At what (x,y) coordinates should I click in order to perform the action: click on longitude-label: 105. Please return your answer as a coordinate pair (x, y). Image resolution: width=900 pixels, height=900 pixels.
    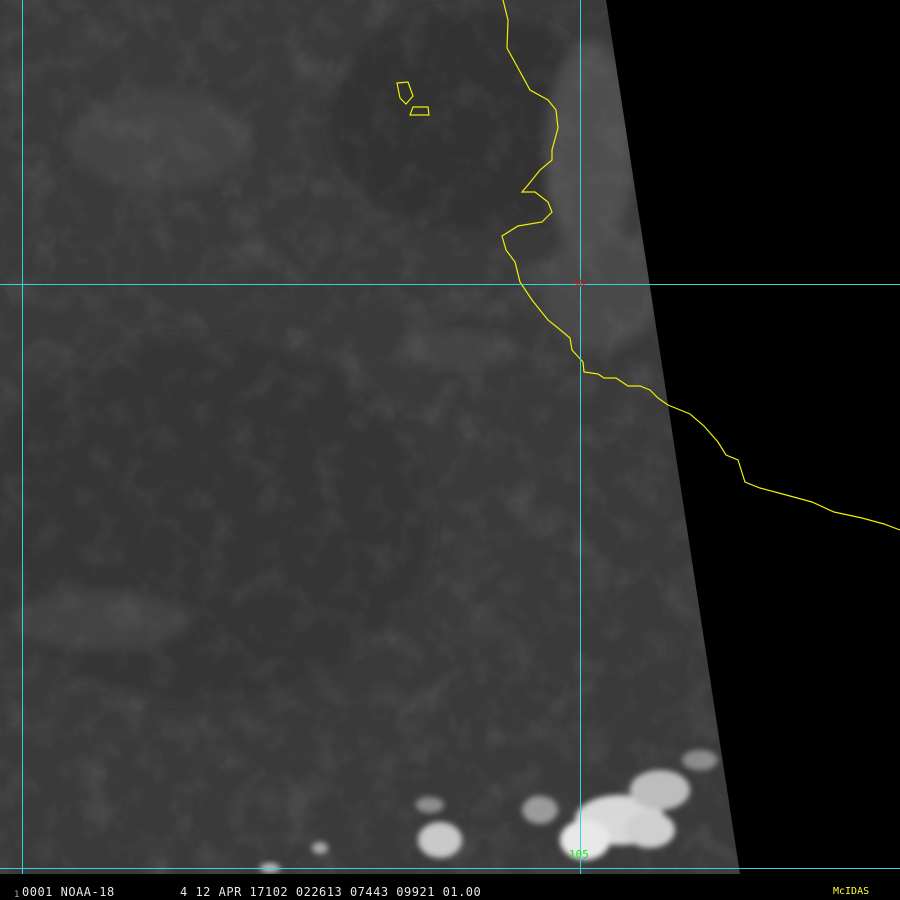
    Looking at the image, I should click on (579, 854).